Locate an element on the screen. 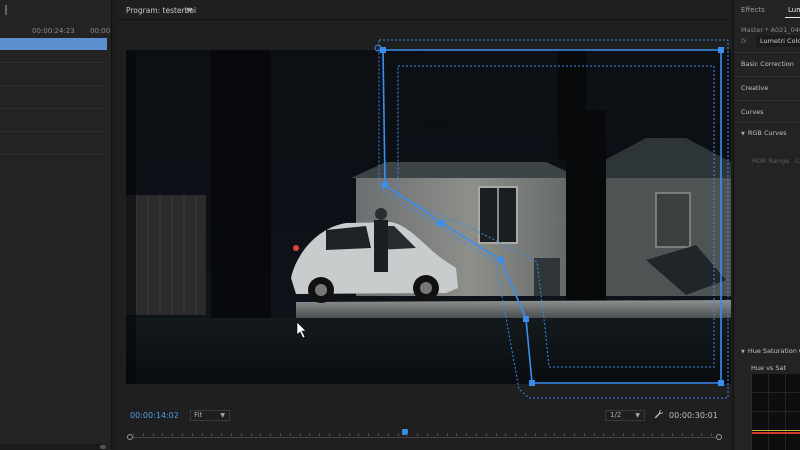 The image size is (800, 450). time-ruler is located at coordinates (424, 435).